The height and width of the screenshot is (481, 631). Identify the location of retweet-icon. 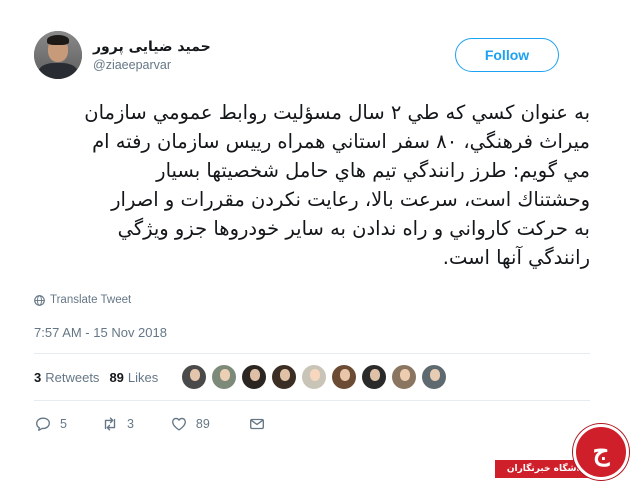
(110, 424).